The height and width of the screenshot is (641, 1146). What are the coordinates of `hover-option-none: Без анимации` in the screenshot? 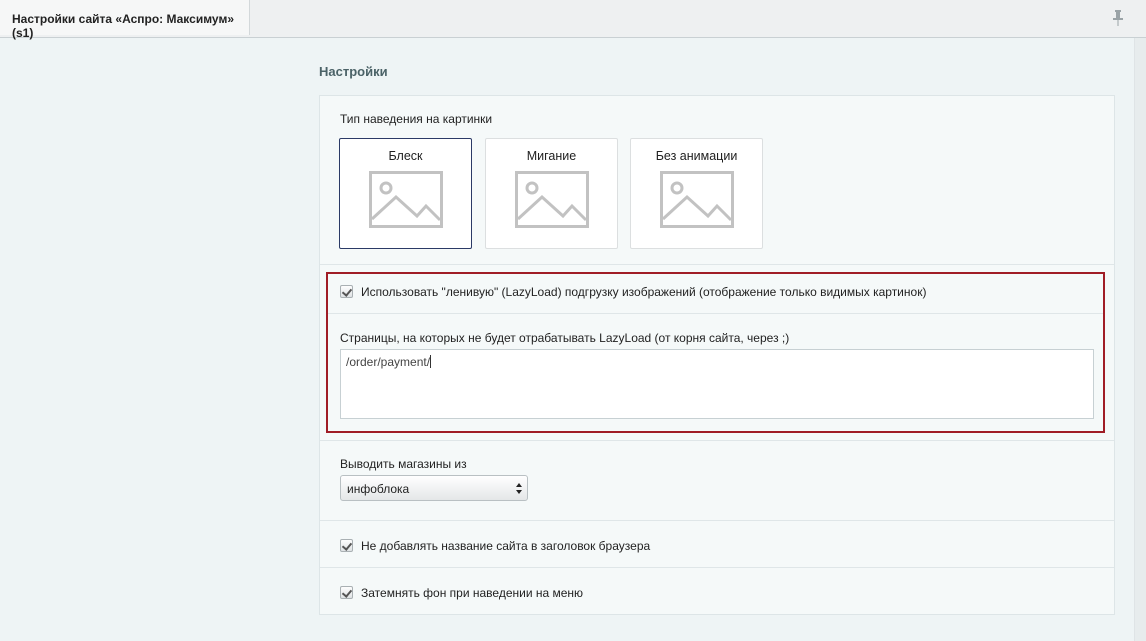 It's located at (696, 193).